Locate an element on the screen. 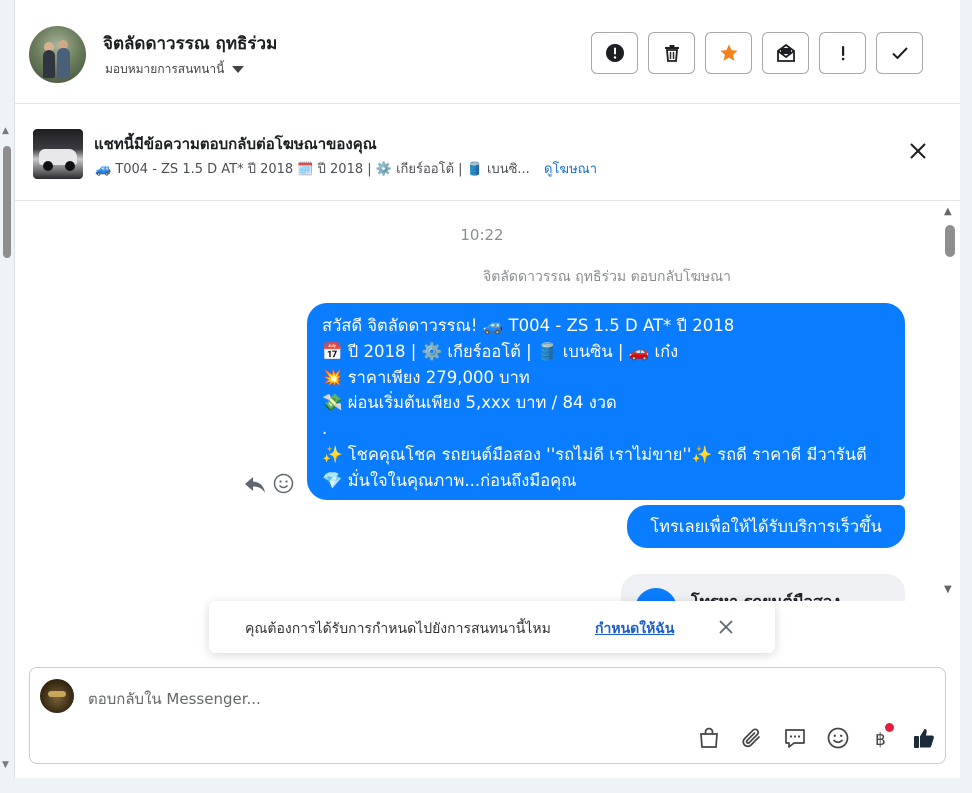 The height and width of the screenshot is (793, 972). conversation-header: จิตลัดดาวรรณ ฤทธิร่วม มอบหมายการสนทนานี้ is located at coordinates (488, 52).